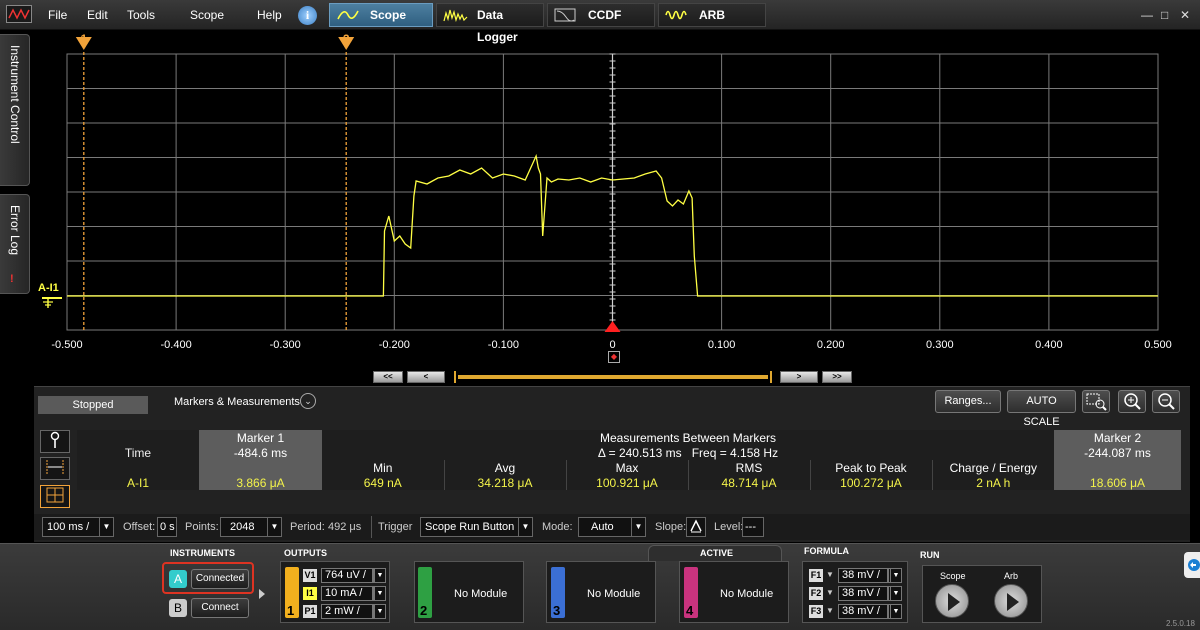  Describe the element at coordinates (139, 527) in the screenshot. I see `offset-label: Offset:` at that location.